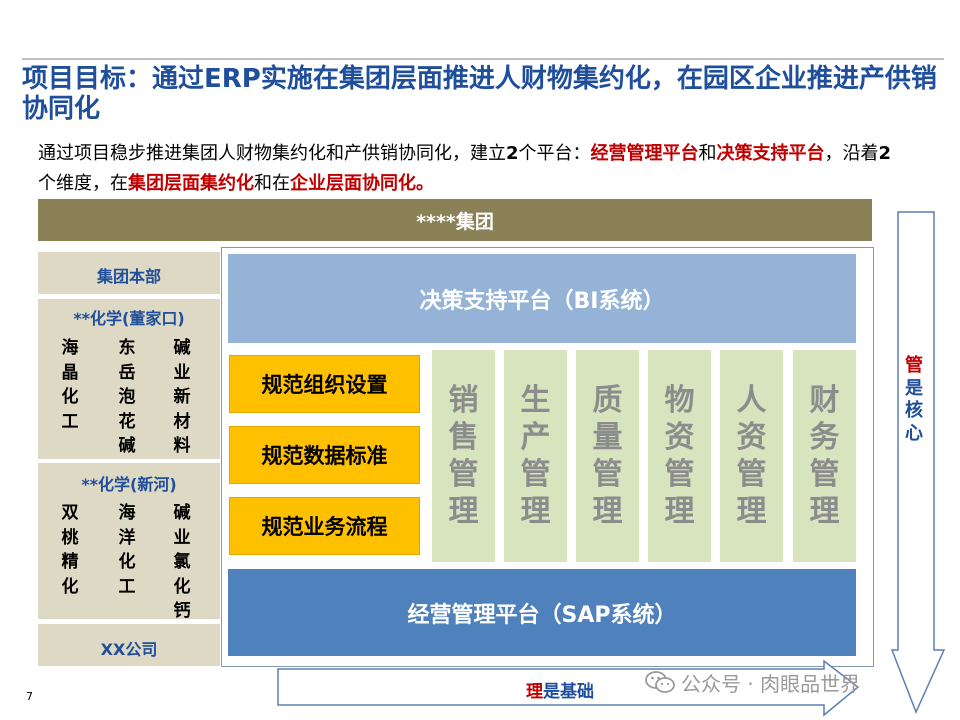  What do you see at coordinates (182, 562) in the screenshot?
I see `company-name-vertical: 碱业氯化钙` at bounding box center [182, 562].